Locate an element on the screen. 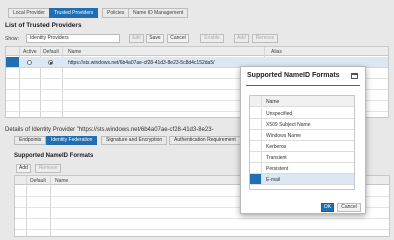 The height and width of the screenshot is (240, 394). list-item-label: Unspecified is located at coordinates (279, 114).